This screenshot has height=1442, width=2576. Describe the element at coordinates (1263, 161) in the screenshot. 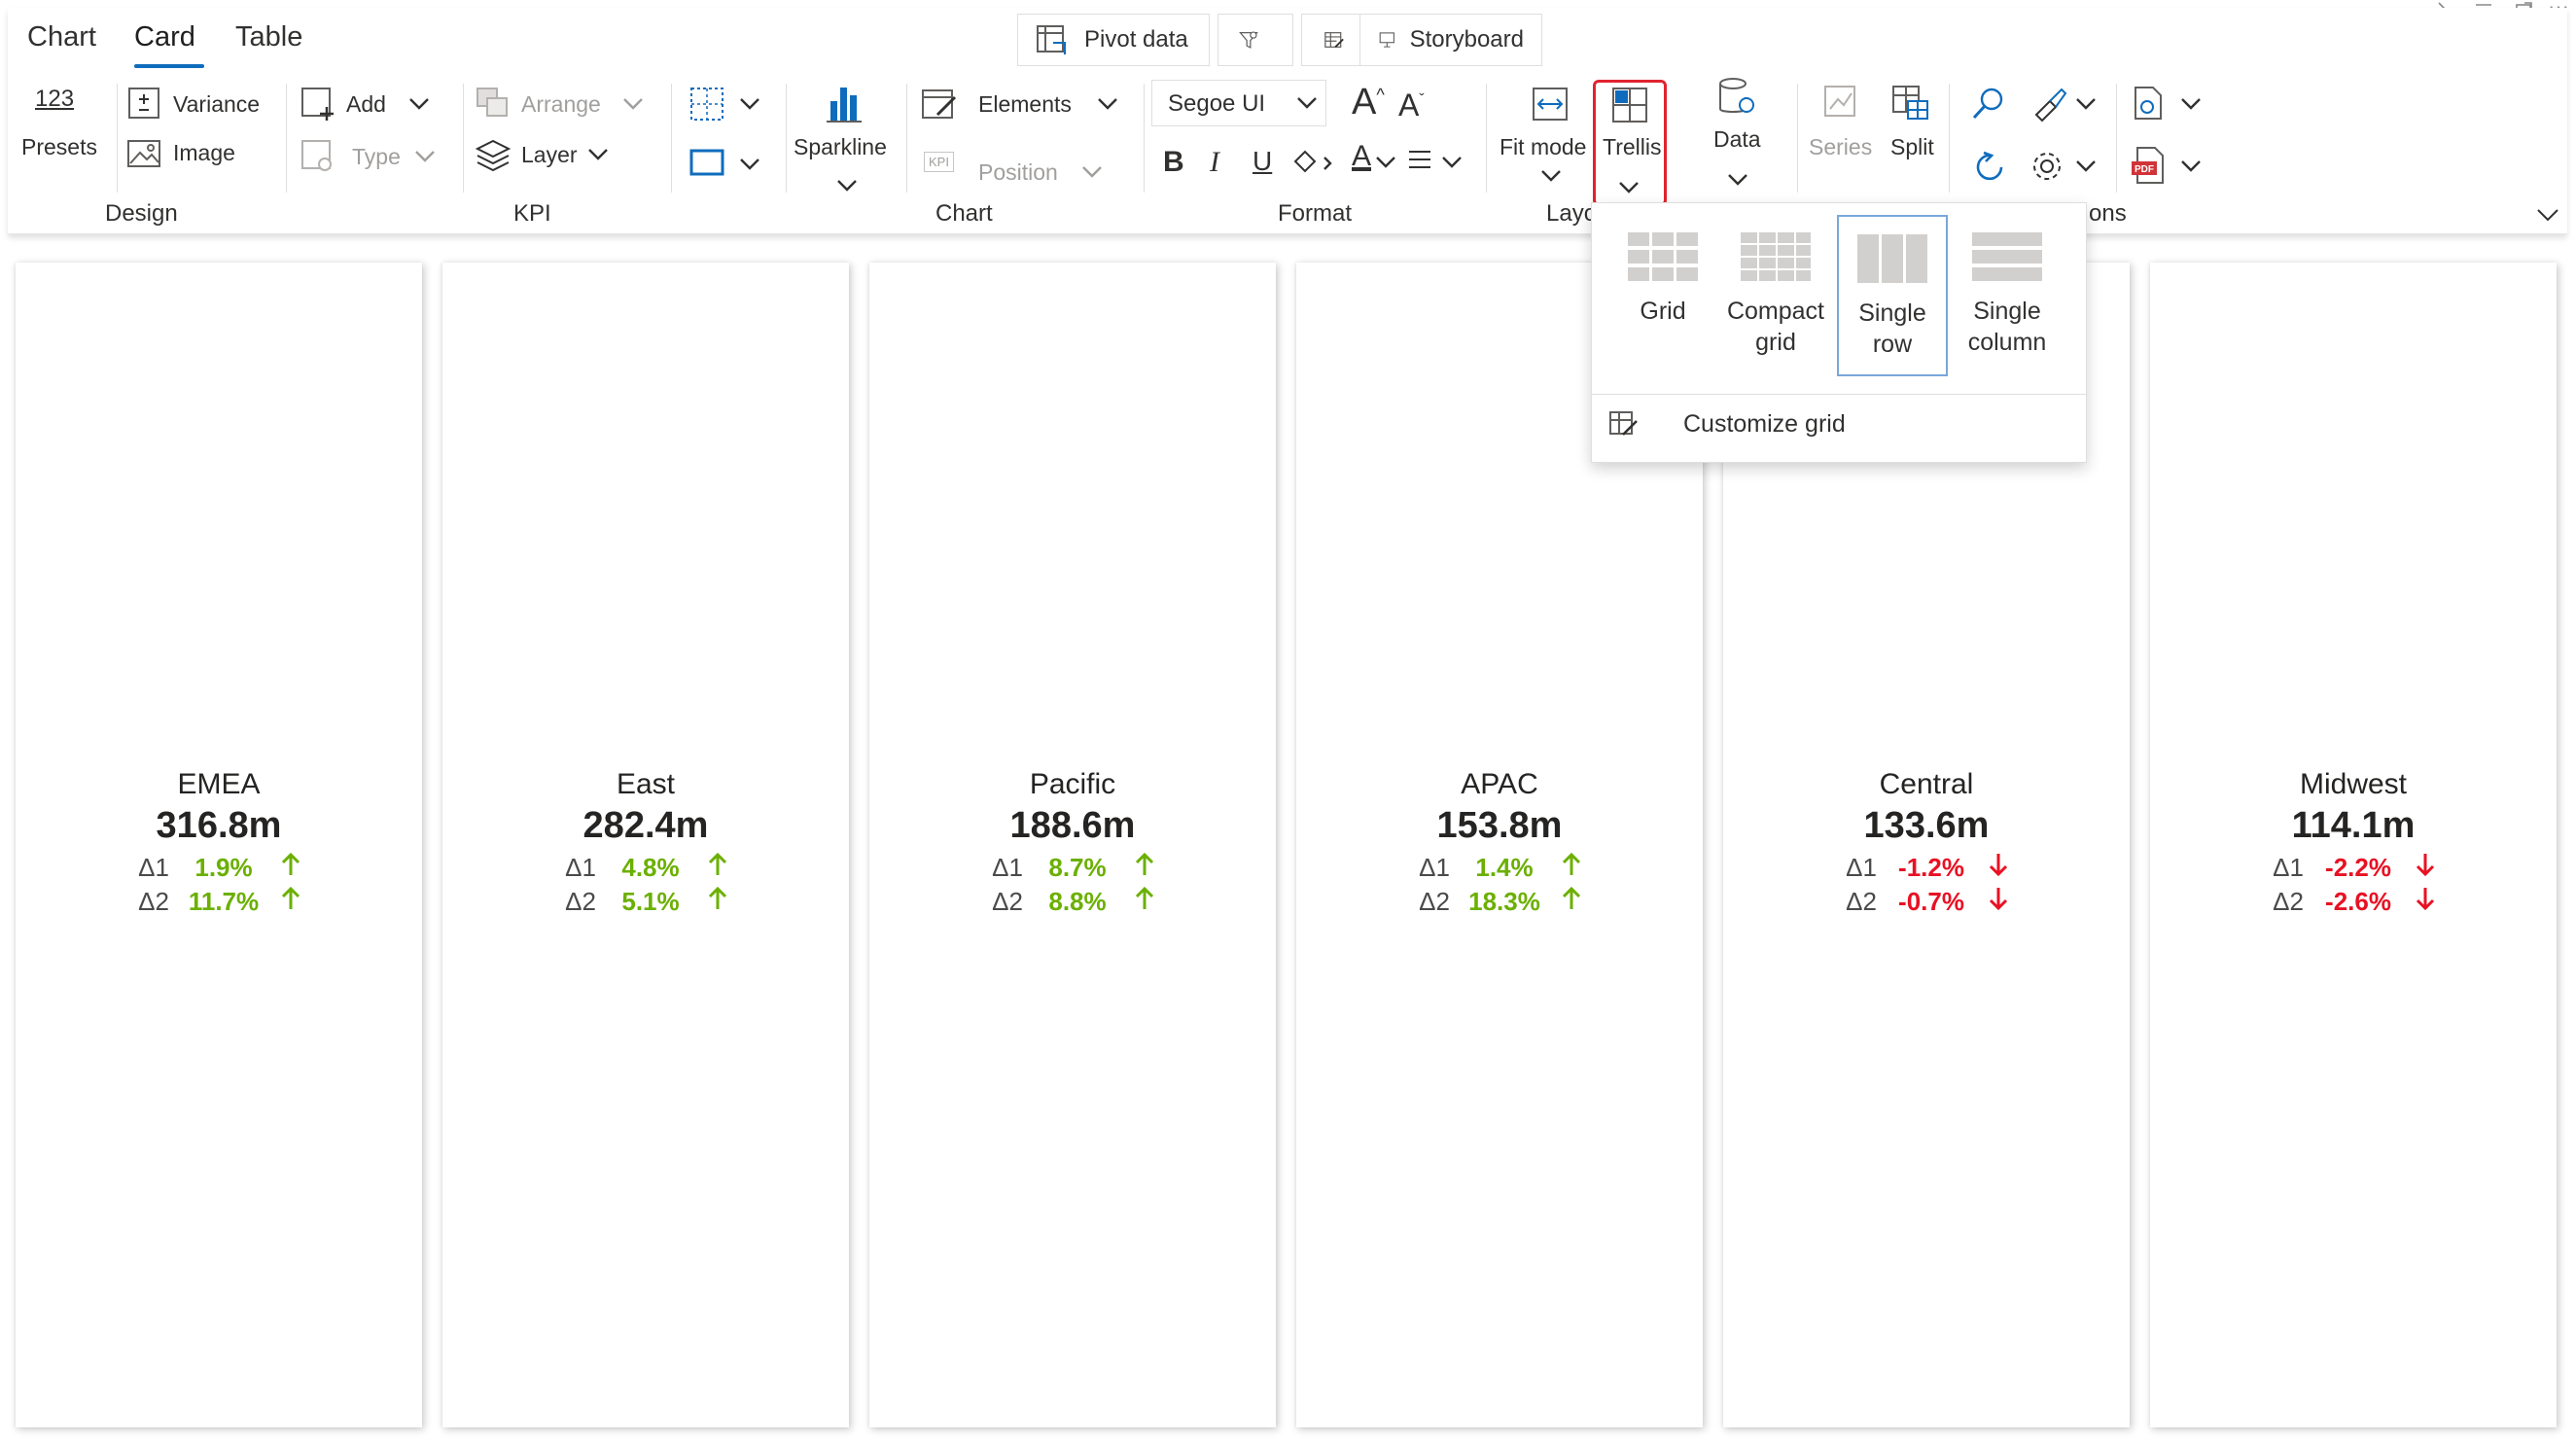

I see `underline-button: U` at that location.